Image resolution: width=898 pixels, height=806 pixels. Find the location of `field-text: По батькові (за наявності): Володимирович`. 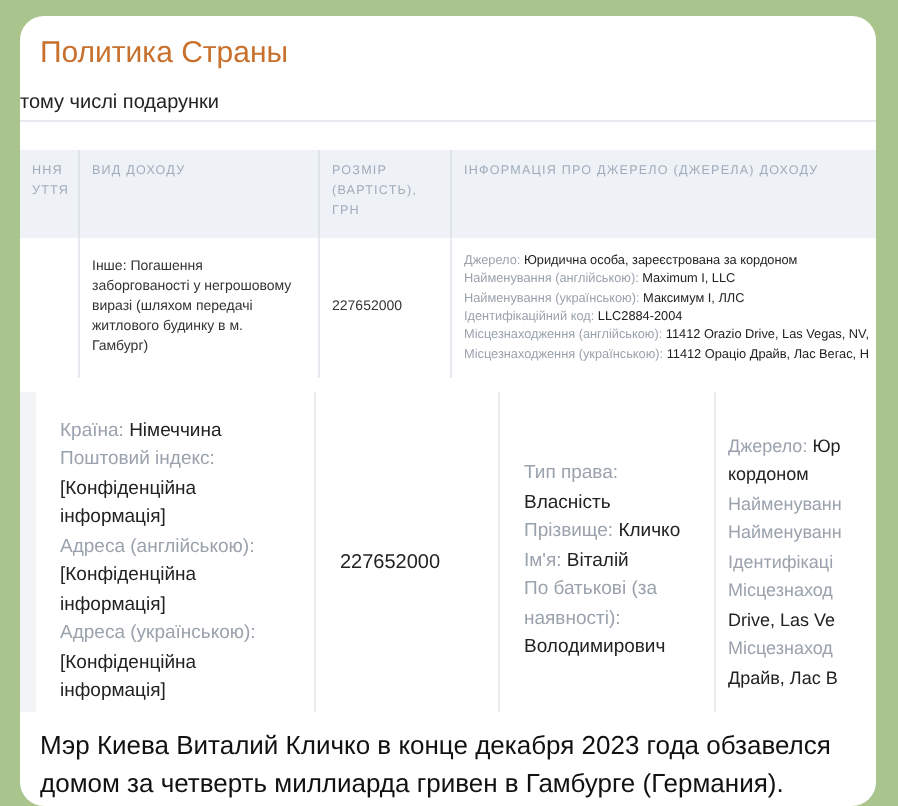

field-text: По батькові (за наявності): Володимирович is located at coordinates (596, 619).